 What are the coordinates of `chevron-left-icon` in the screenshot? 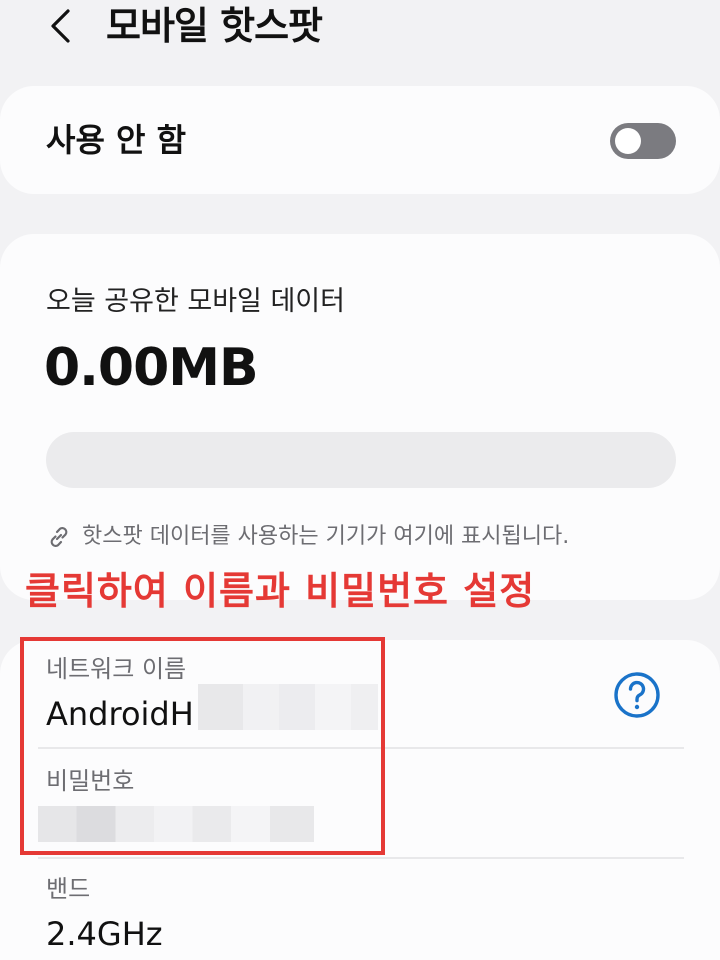 It's located at (60, 26).